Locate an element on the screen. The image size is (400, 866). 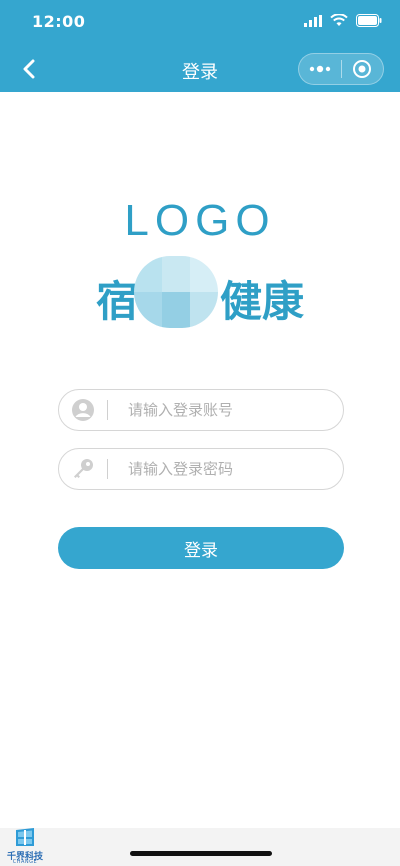
mini-program-capsule is located at coordinates (341, 69).